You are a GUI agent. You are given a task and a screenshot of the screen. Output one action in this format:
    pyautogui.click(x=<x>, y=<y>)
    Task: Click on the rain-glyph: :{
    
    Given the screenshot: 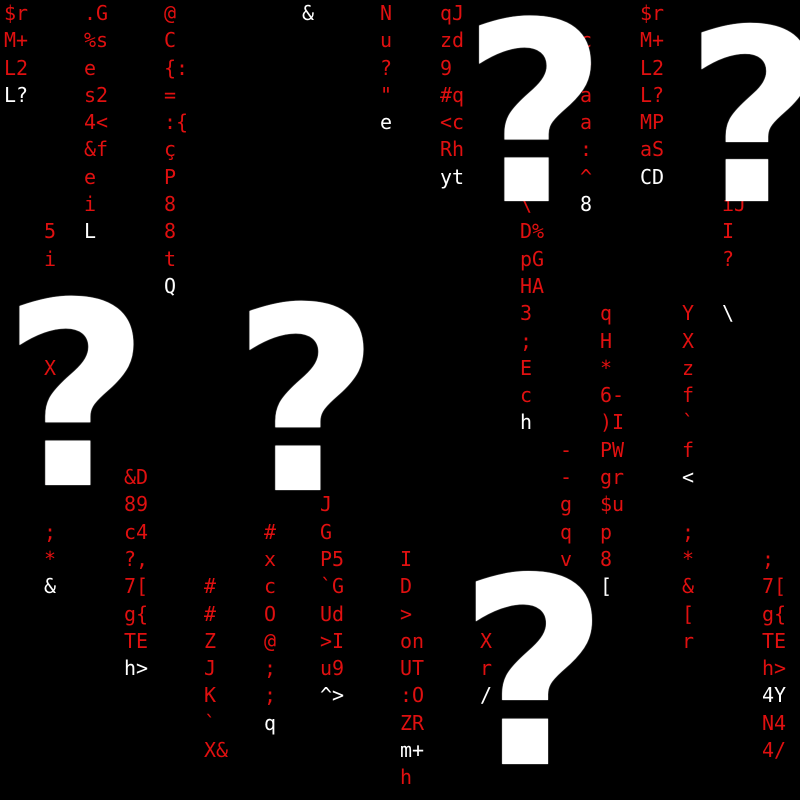 What is the action you would take?
    pyautogui.click(x=176, y=122)
    